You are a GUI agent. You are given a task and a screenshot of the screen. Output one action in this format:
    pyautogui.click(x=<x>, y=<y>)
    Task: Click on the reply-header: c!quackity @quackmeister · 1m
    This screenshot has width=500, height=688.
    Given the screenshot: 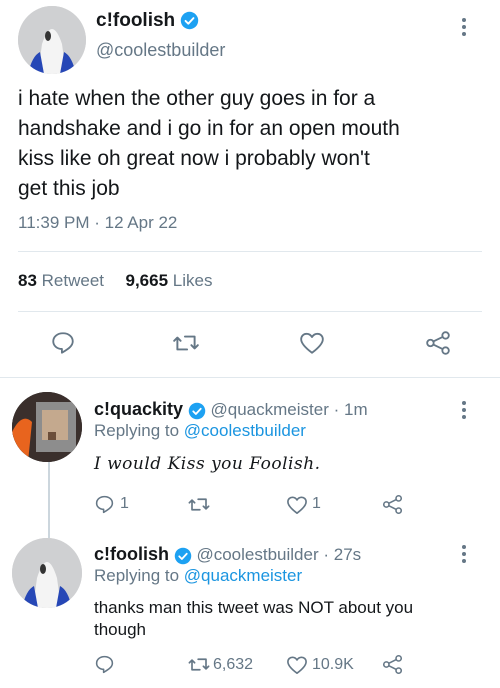 What is the action you would take?
    pyautogui.click(x=231, y=409)
    